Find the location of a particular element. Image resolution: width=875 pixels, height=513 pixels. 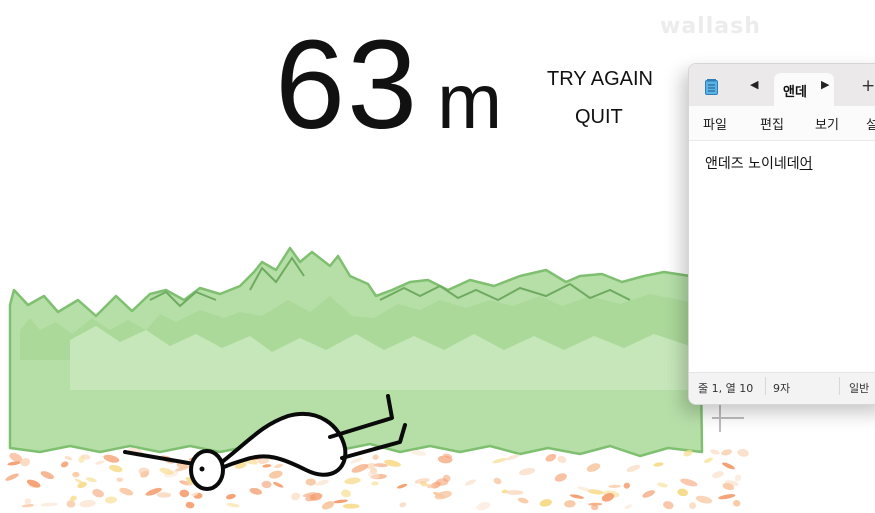

tab-scroll-left-icon: ◀ is located at coordinates (754, 84).